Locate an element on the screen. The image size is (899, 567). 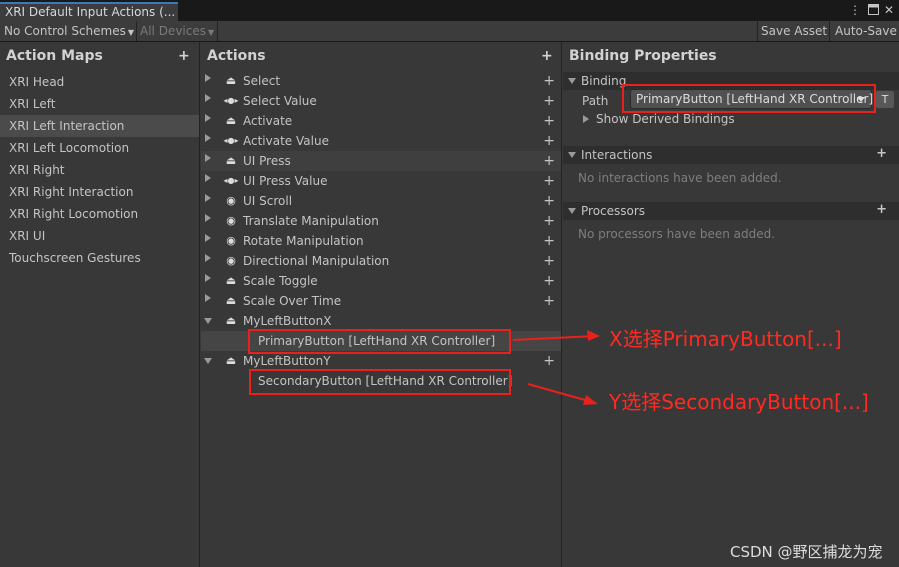
annotation-arrows is located at coordinates (556, 367).